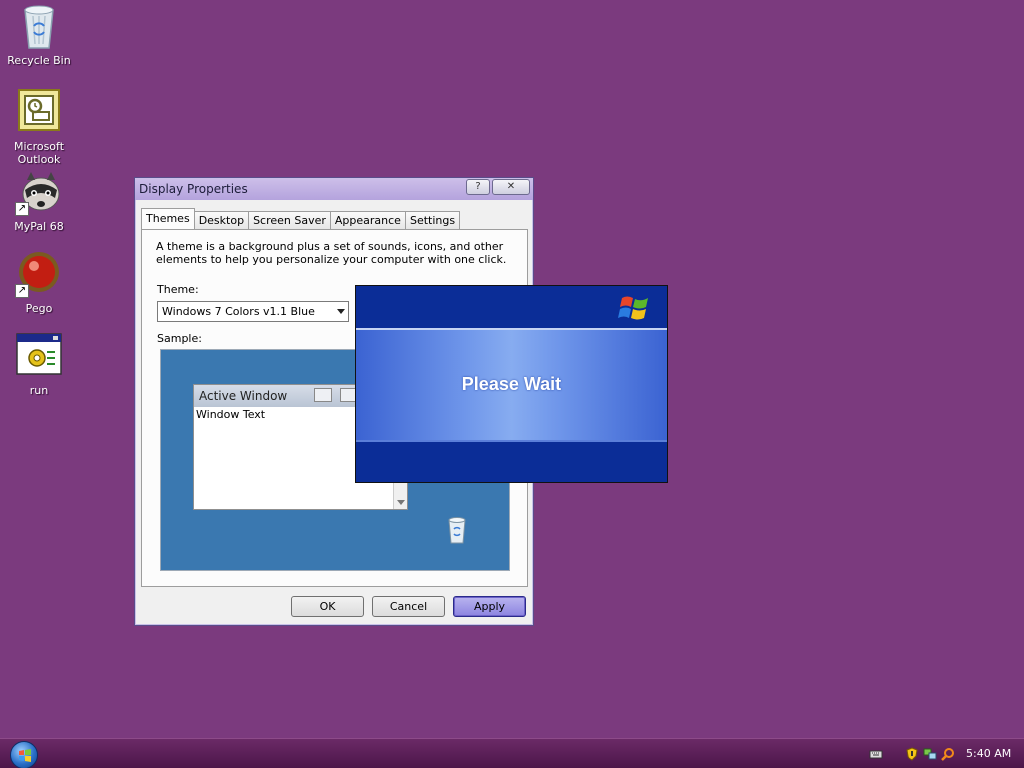  What do you see at coordinates (408, 606) in the screenshot?
I see `cancel-button: Cancel` at bounding box center [408, 606].